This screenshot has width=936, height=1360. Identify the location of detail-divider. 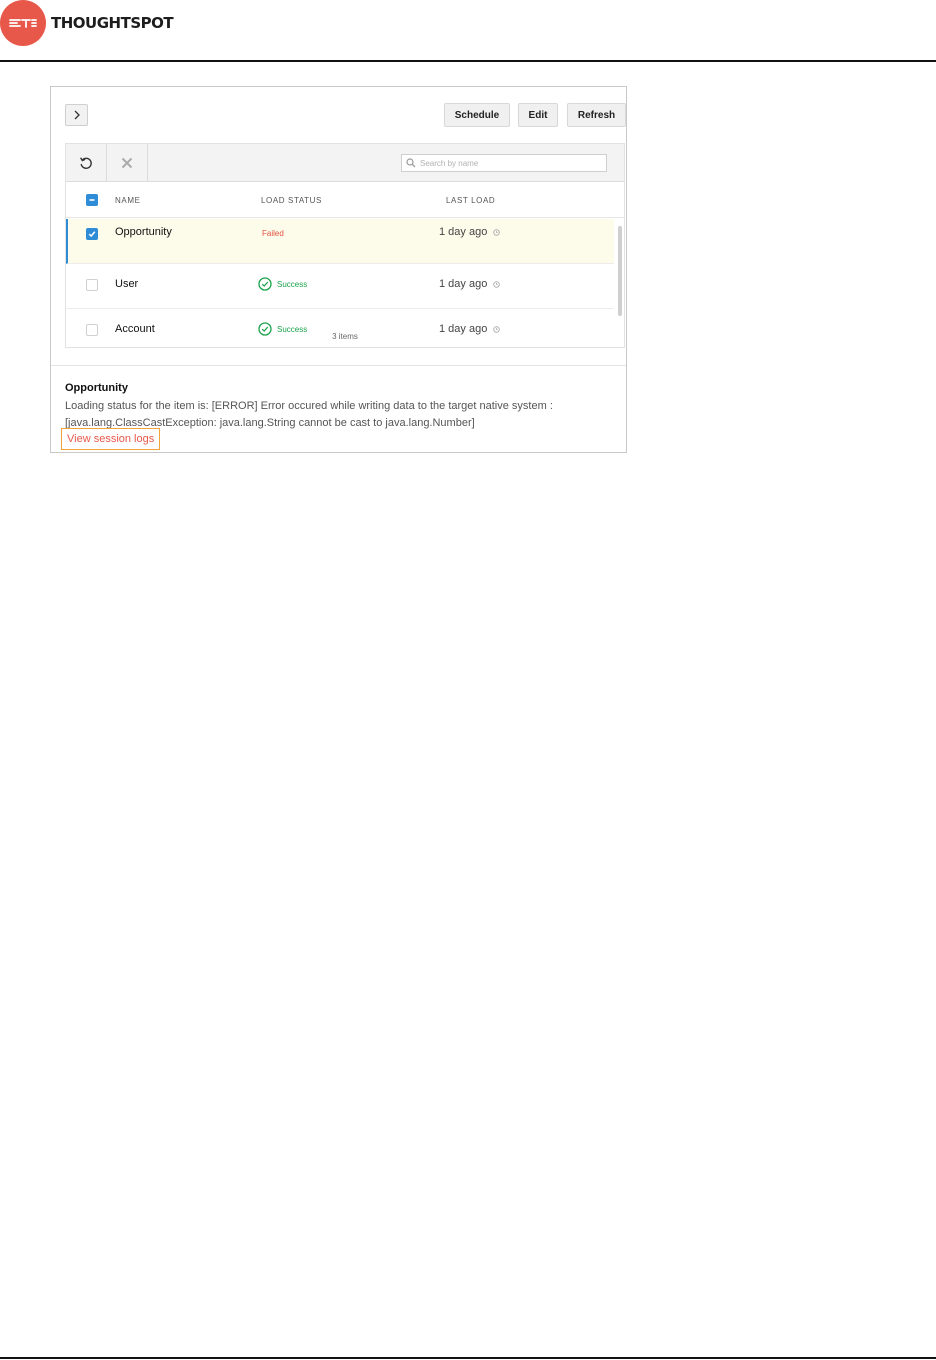
(338, 365).